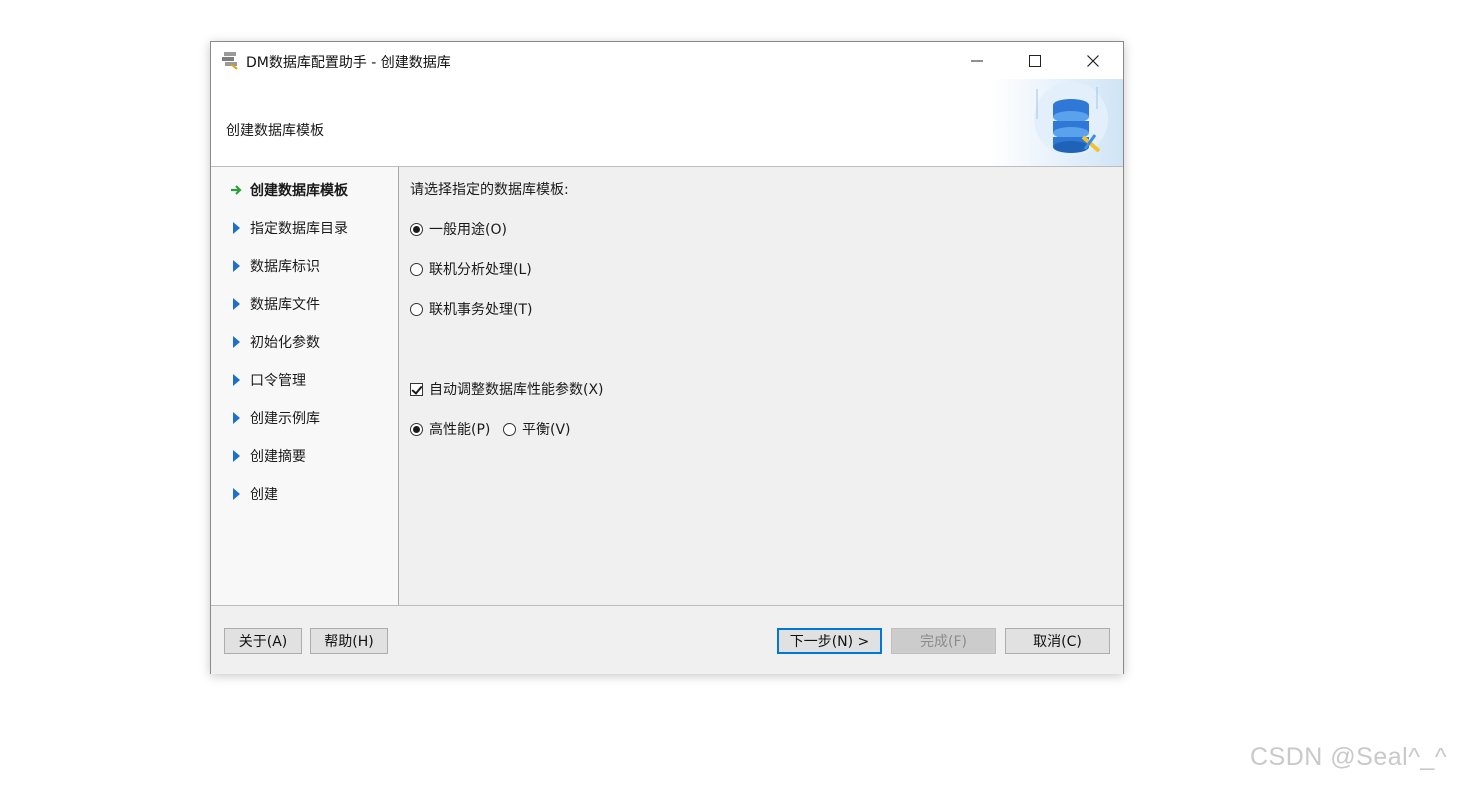  What do you see at coordinates (230, 61) in the screenshot?
I see `app-icon` at bounding box center [230, 61].